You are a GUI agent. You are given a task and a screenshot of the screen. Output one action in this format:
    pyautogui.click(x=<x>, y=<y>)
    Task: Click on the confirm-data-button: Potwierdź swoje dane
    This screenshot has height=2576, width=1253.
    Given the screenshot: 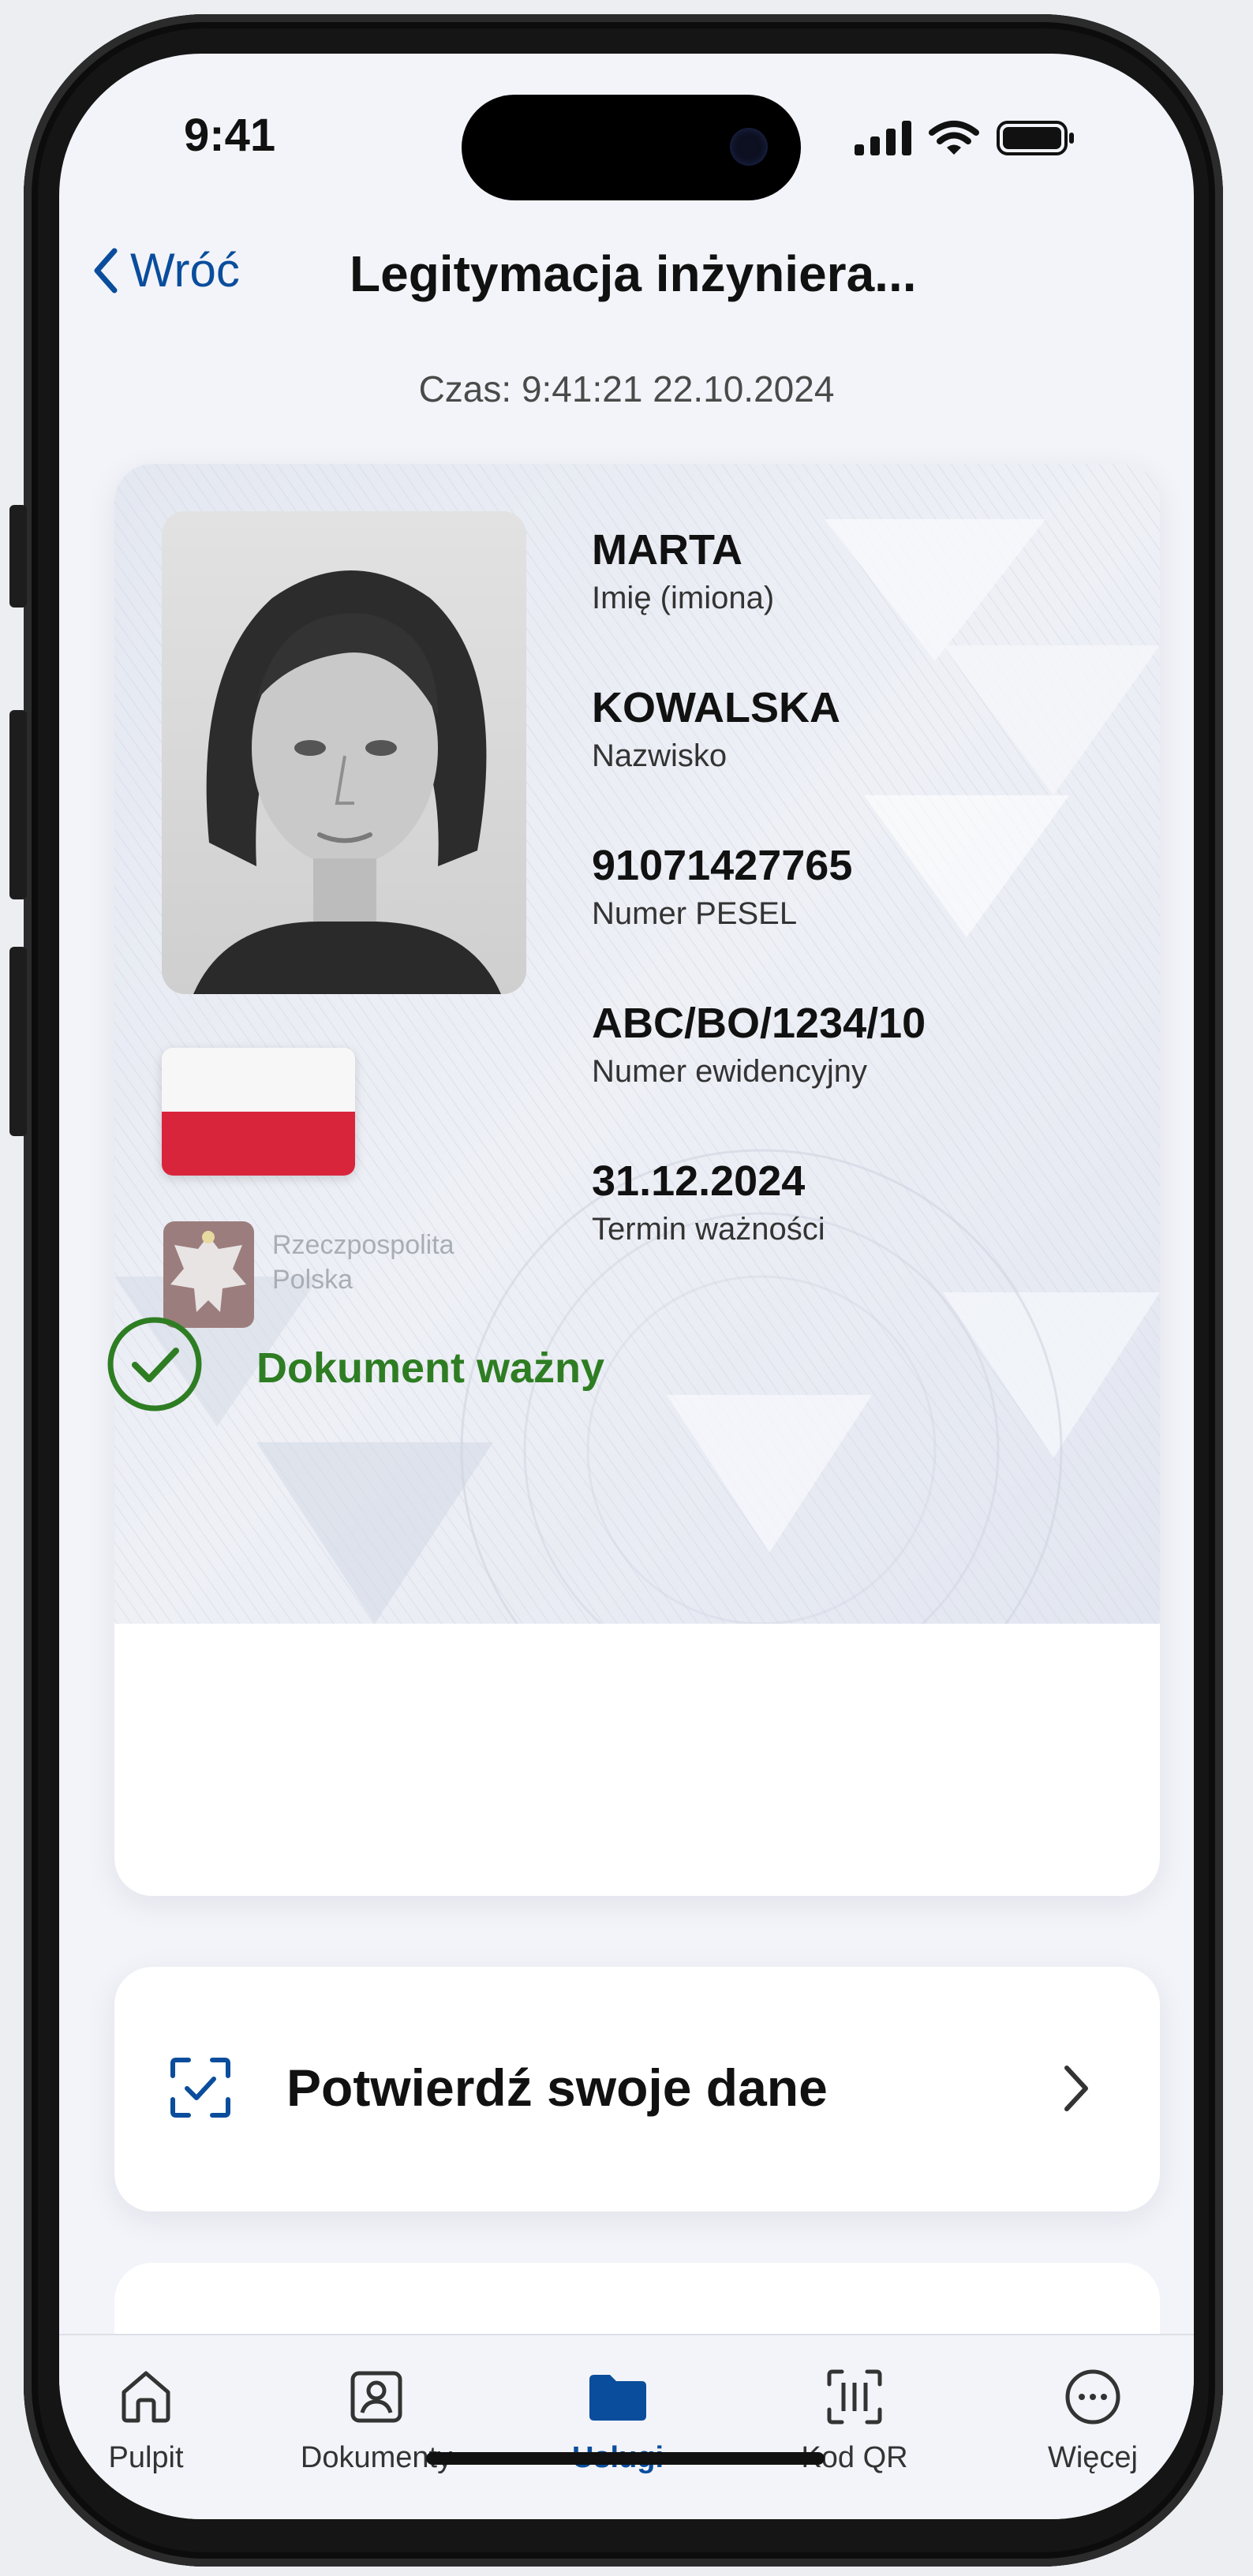 What is the action you would take?
    pyautogui.click(x=637, y=2089)
    